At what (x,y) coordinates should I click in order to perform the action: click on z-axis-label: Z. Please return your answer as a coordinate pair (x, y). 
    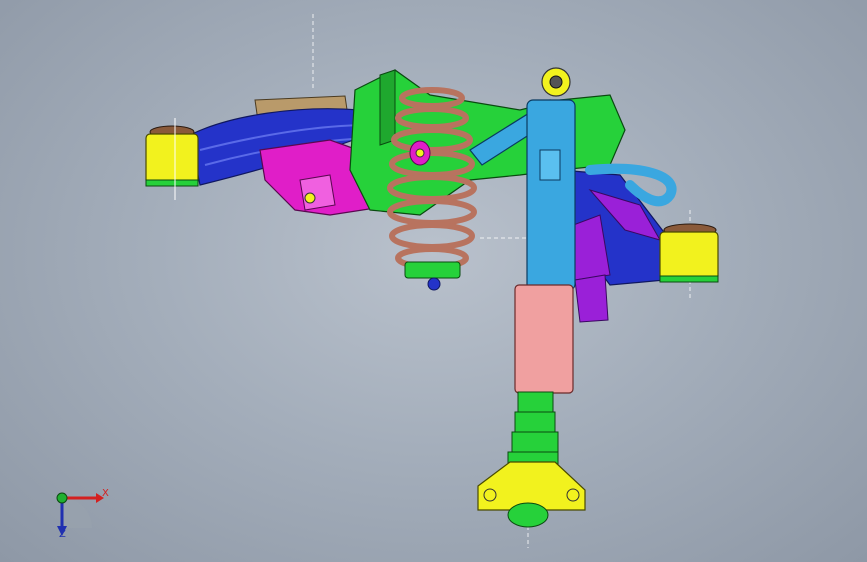
    Looking at the image, I should click on (62, 534).